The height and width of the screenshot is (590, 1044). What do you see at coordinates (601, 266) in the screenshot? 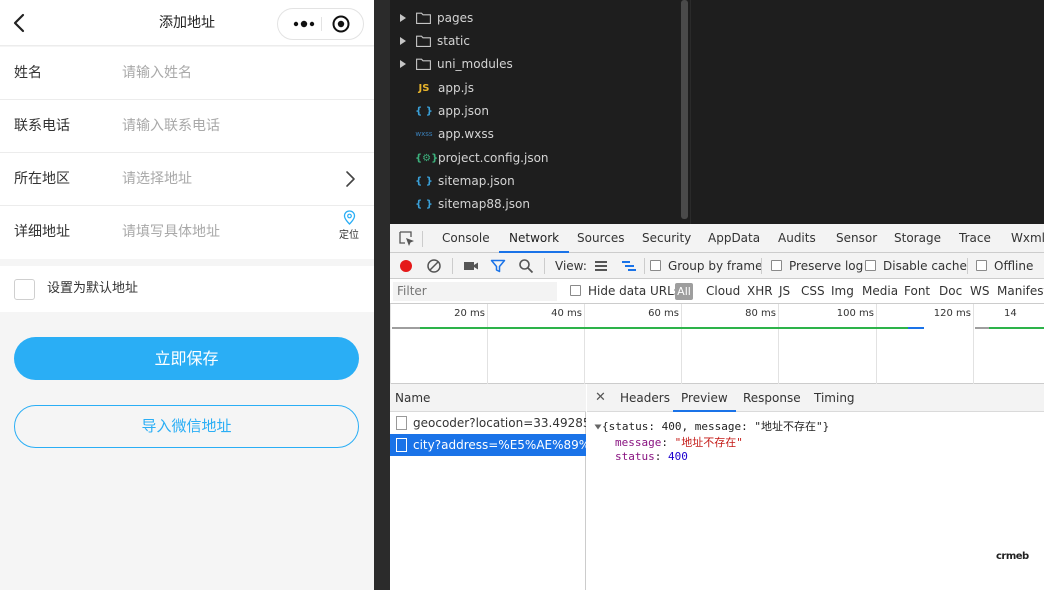
I see `list-view-icon` at bounding box center [601, 266].